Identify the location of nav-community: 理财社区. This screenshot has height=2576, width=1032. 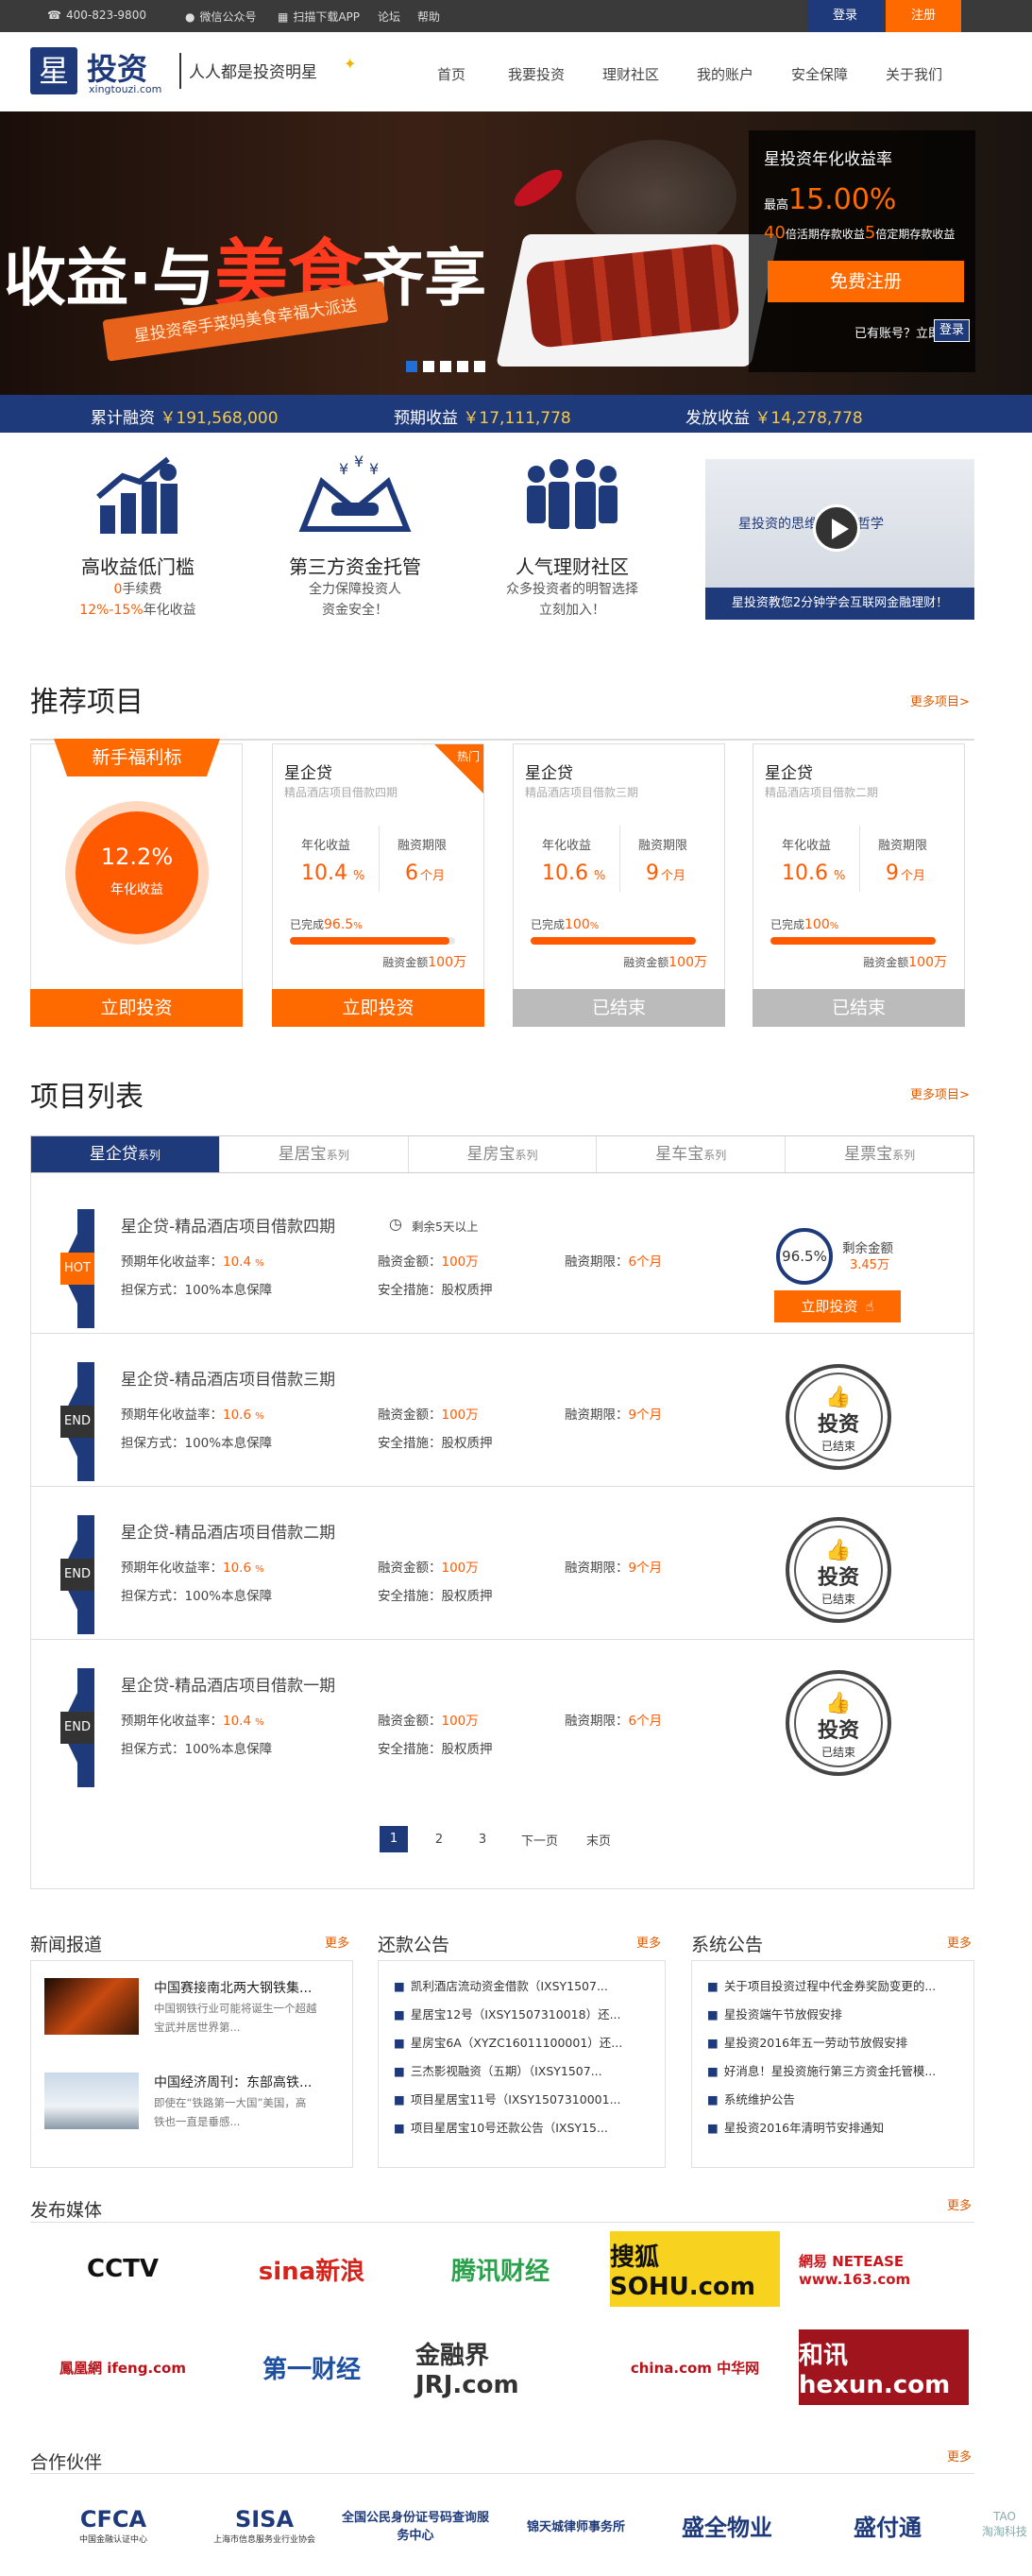
(631, 74).